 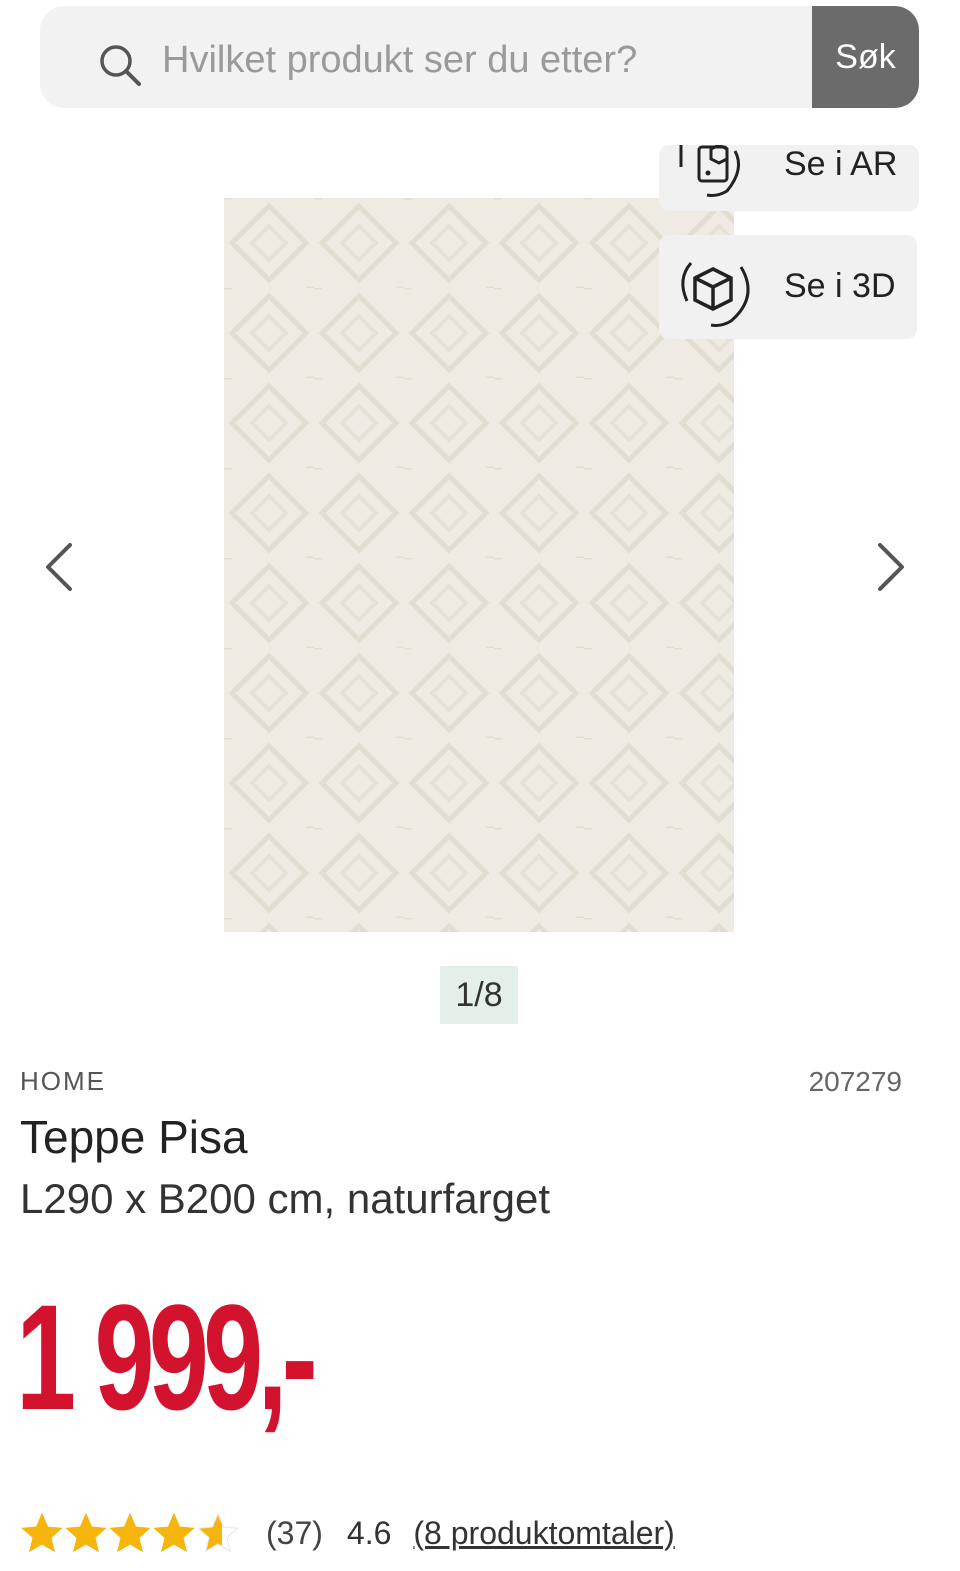 I want to click on product-title: Teppe Pisa, so click(x=134, y=1137).